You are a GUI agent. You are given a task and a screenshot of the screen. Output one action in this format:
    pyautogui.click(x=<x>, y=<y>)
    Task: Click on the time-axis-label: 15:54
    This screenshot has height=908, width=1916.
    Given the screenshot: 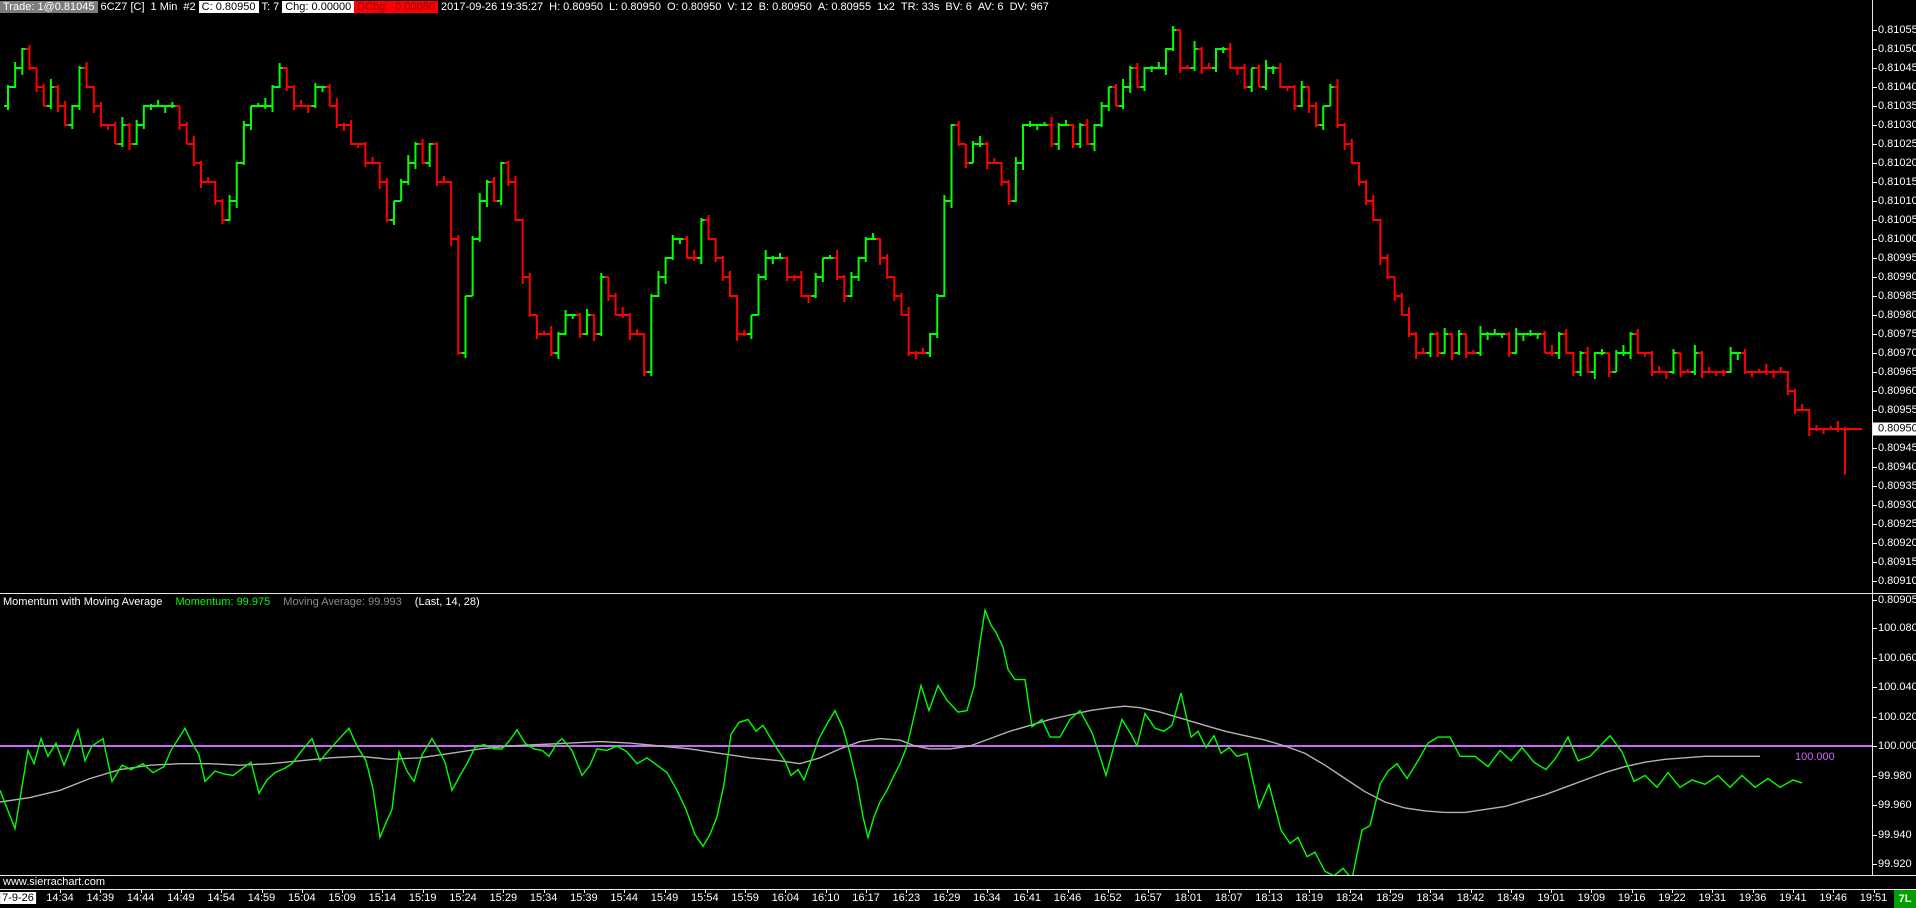 What is the action you would take?
    pyautogui.click(x=705, y=898)
    